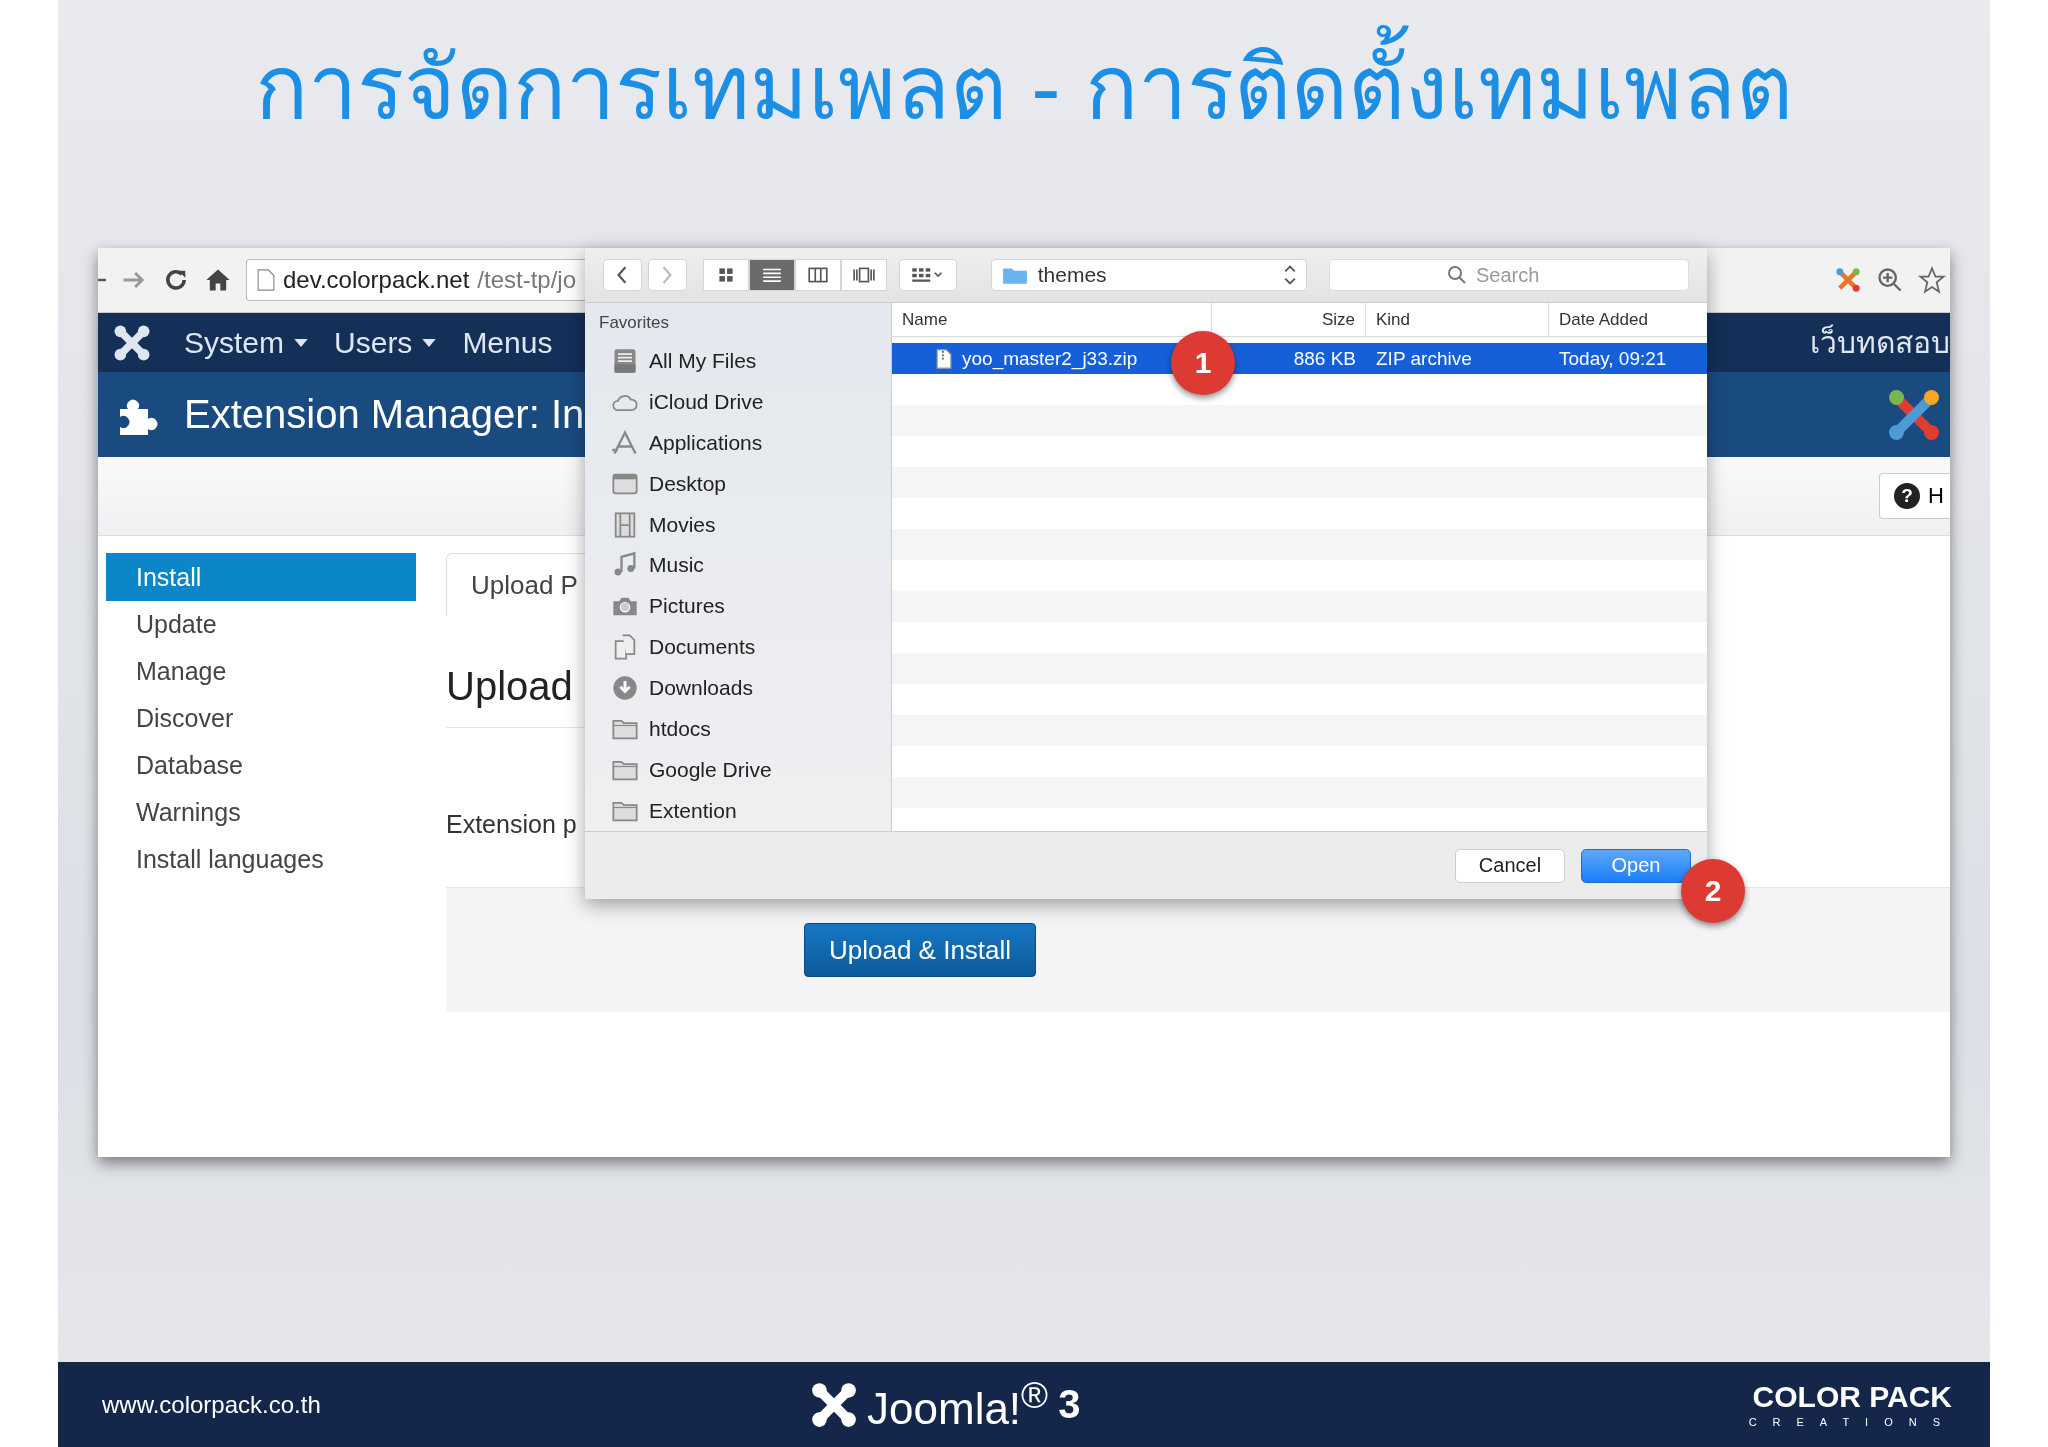 This screenshot has width=2048, height=1447. I want to click on list-view-button, so click(771, 275).